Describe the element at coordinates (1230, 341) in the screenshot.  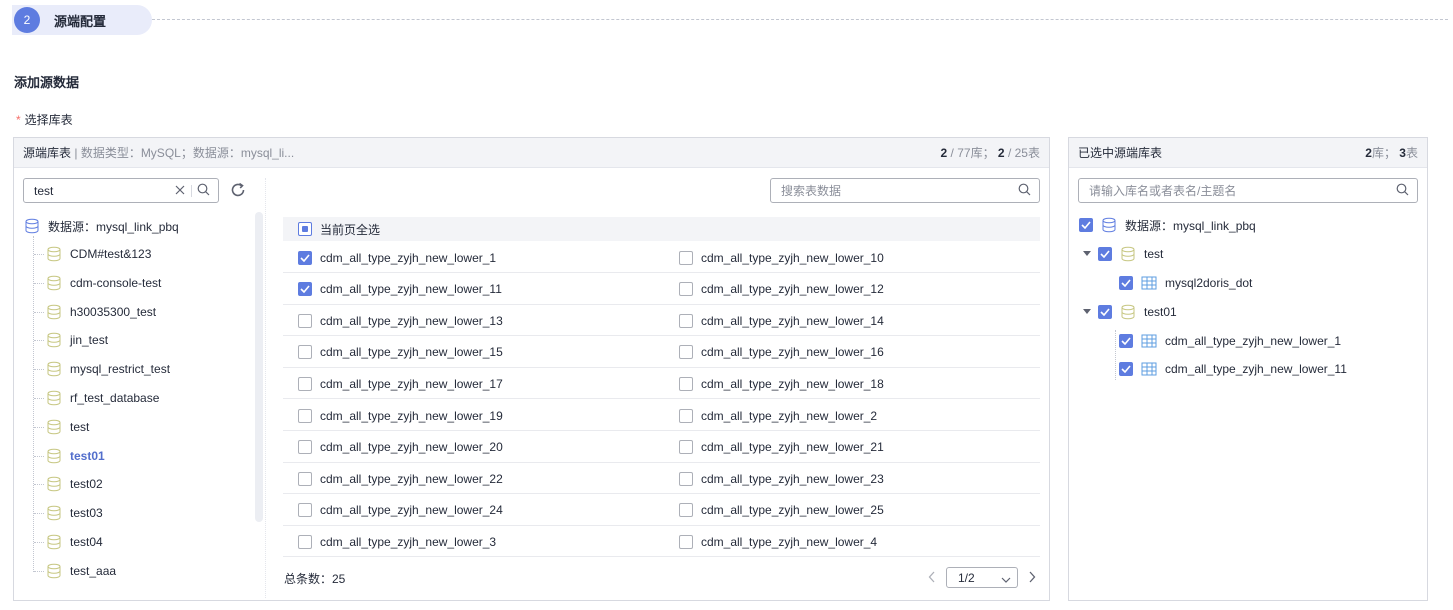
I see `selected-tree-table: cdm_all_type_zyjh_new_lower_1` at that location.